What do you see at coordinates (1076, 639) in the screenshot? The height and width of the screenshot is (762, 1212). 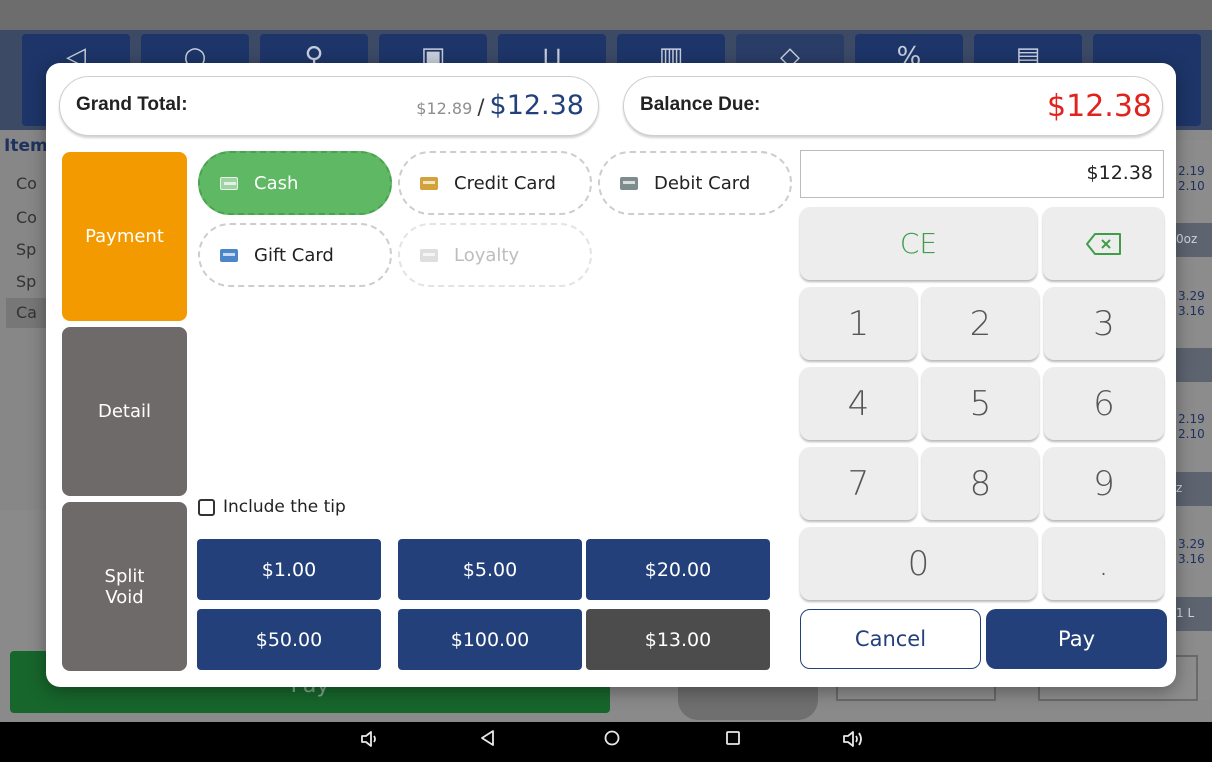 I see `pay-button: Pay` at bounding box center [1076, 639].